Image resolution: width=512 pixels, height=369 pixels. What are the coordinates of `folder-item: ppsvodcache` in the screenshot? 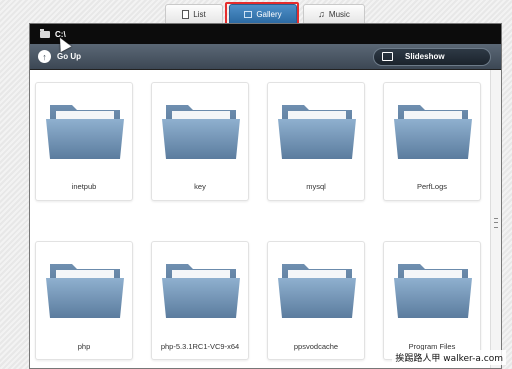 It's located at (316, 300).